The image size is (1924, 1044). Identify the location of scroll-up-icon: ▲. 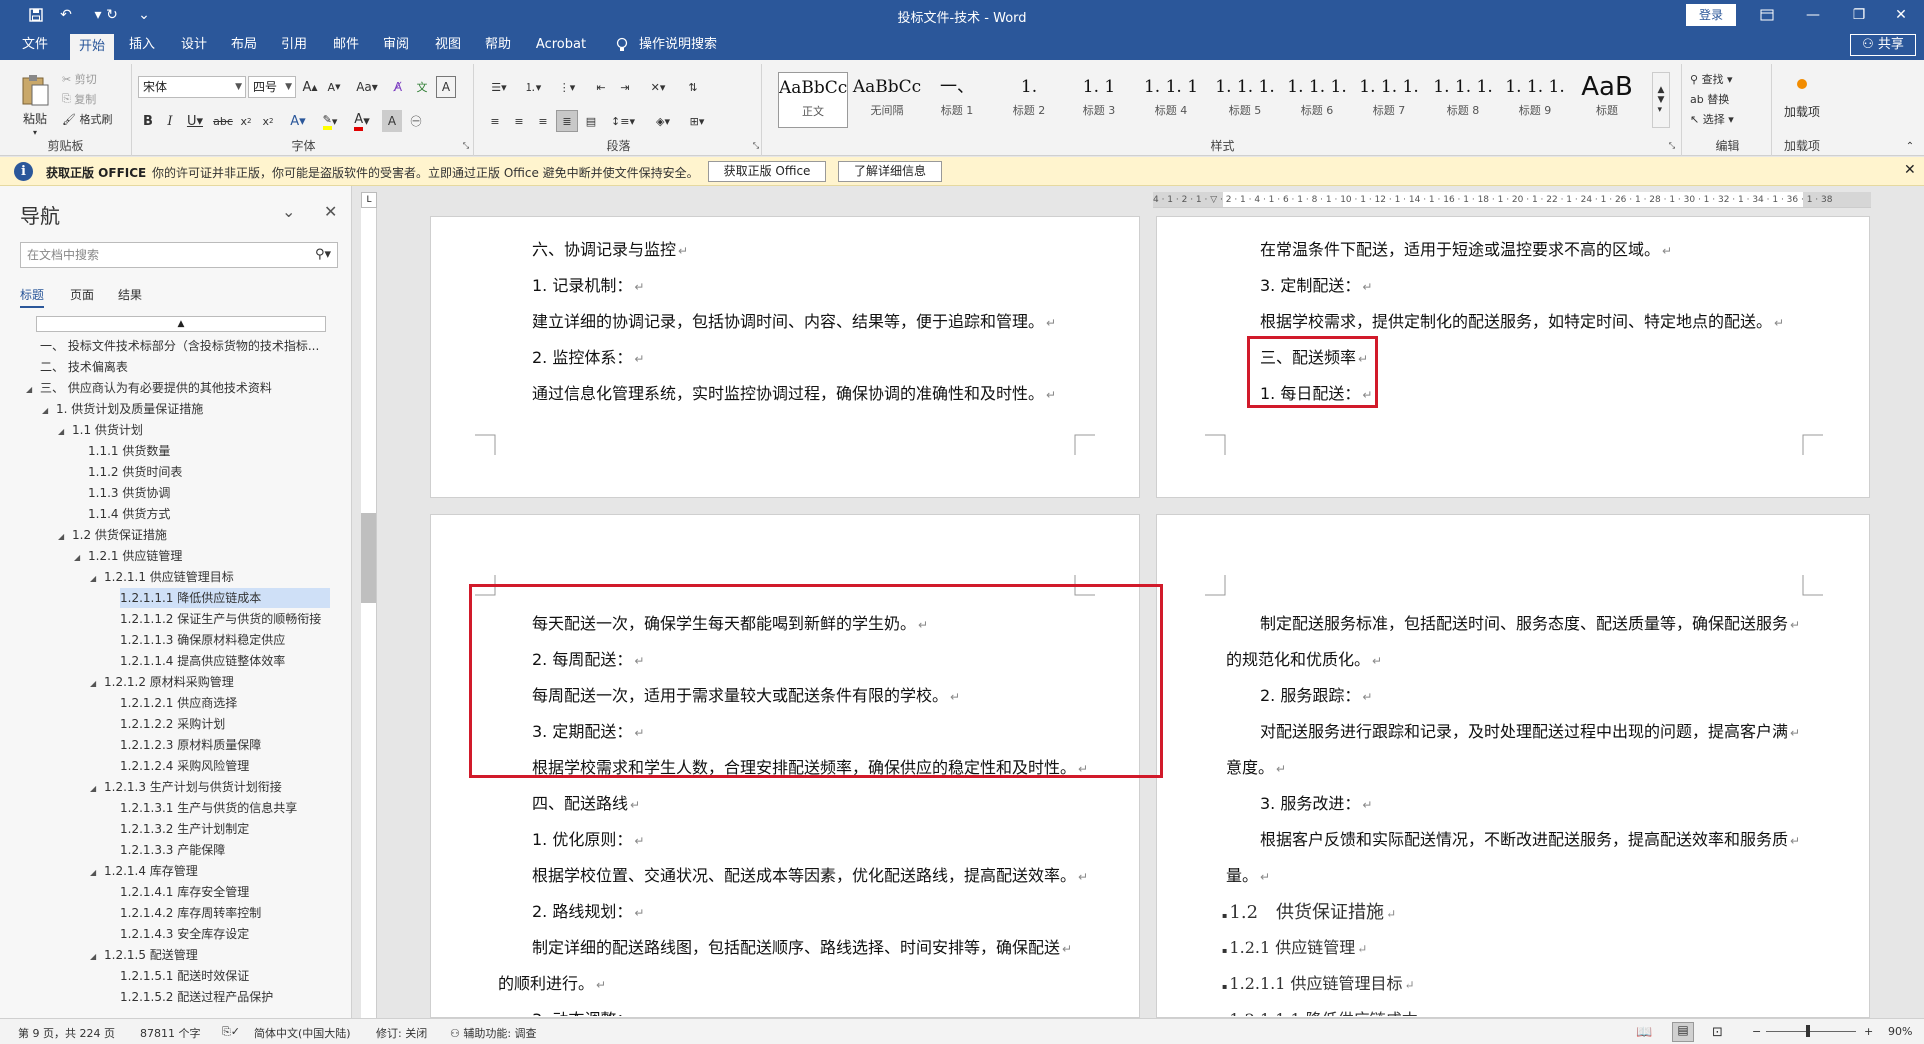
(181, 324).